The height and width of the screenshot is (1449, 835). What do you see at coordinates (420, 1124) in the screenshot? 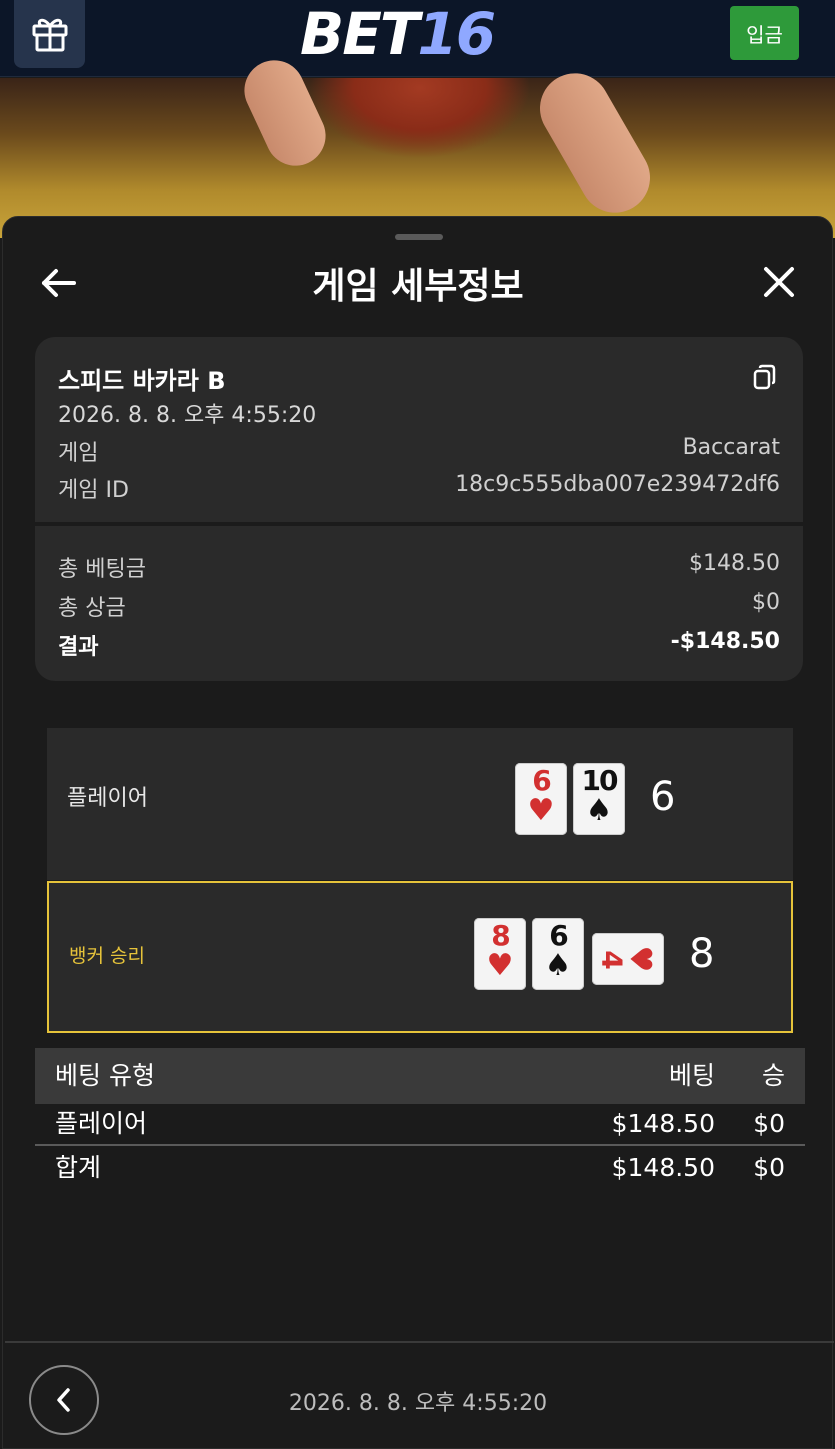
I see `table-row: 플레이어 $148.50 $0` at bounding box center [420, 1124].